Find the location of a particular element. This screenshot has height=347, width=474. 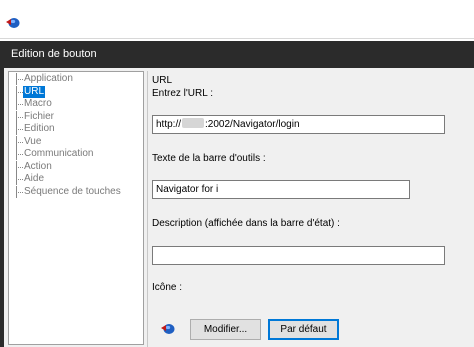

dialog-title: Edition de bouton is located at coordinates (237, 54).